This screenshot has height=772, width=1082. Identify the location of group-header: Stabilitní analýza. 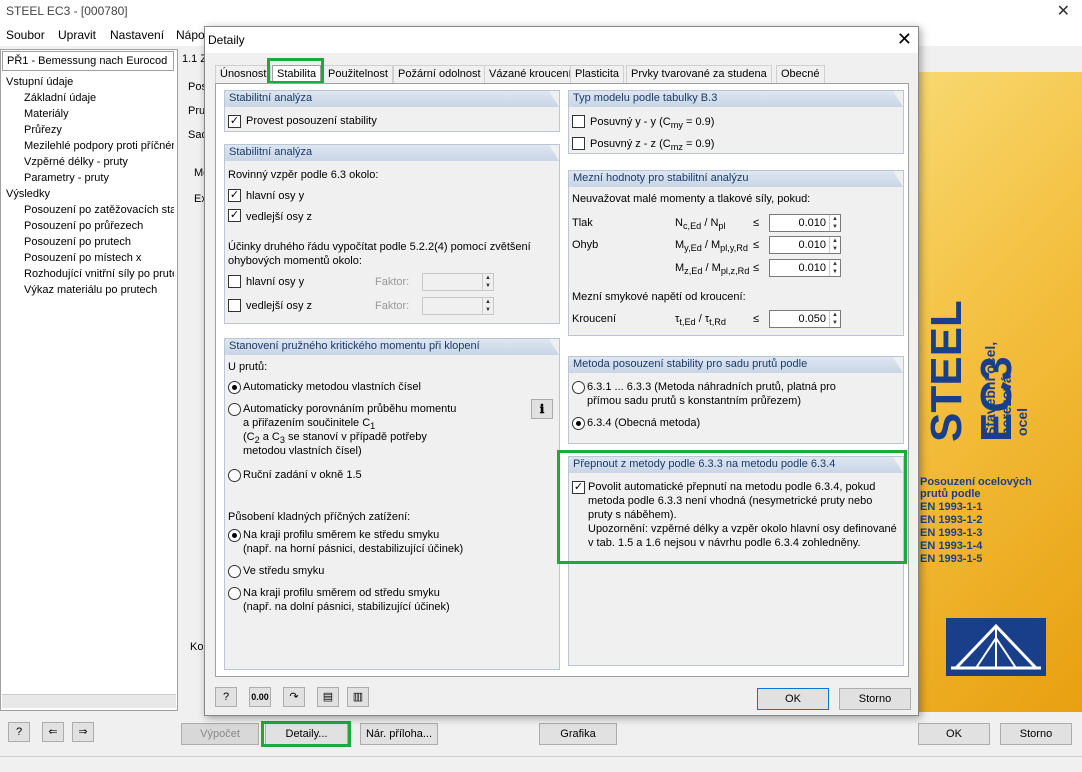
(392, 99).